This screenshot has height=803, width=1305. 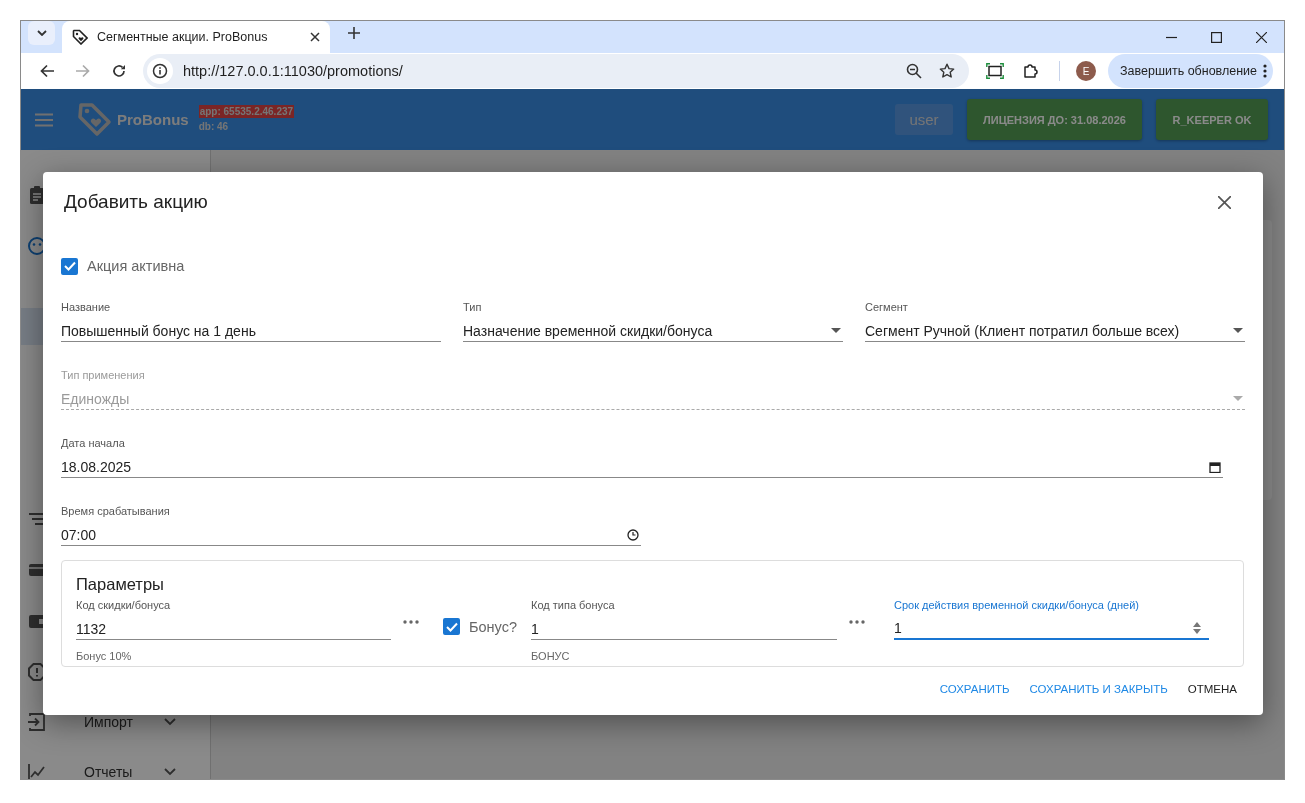 I want to click on sidebar-item: Импорт, so click(x=115, y=722).